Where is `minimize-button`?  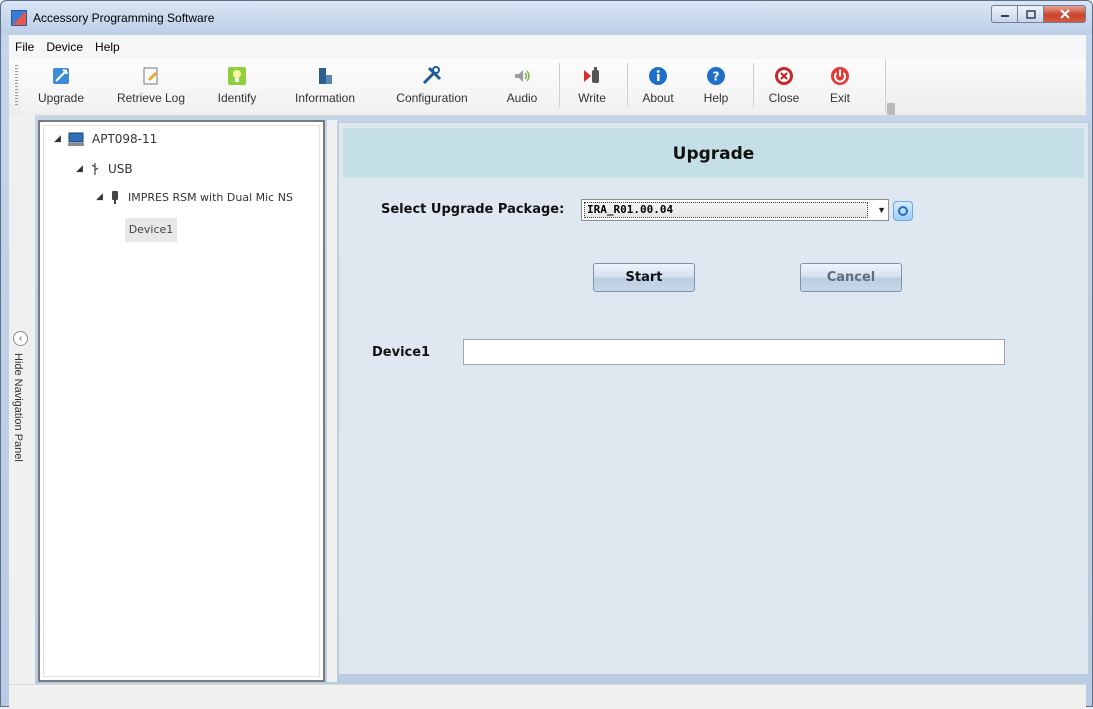 minimize-button is located at coordinates (1004, 14).